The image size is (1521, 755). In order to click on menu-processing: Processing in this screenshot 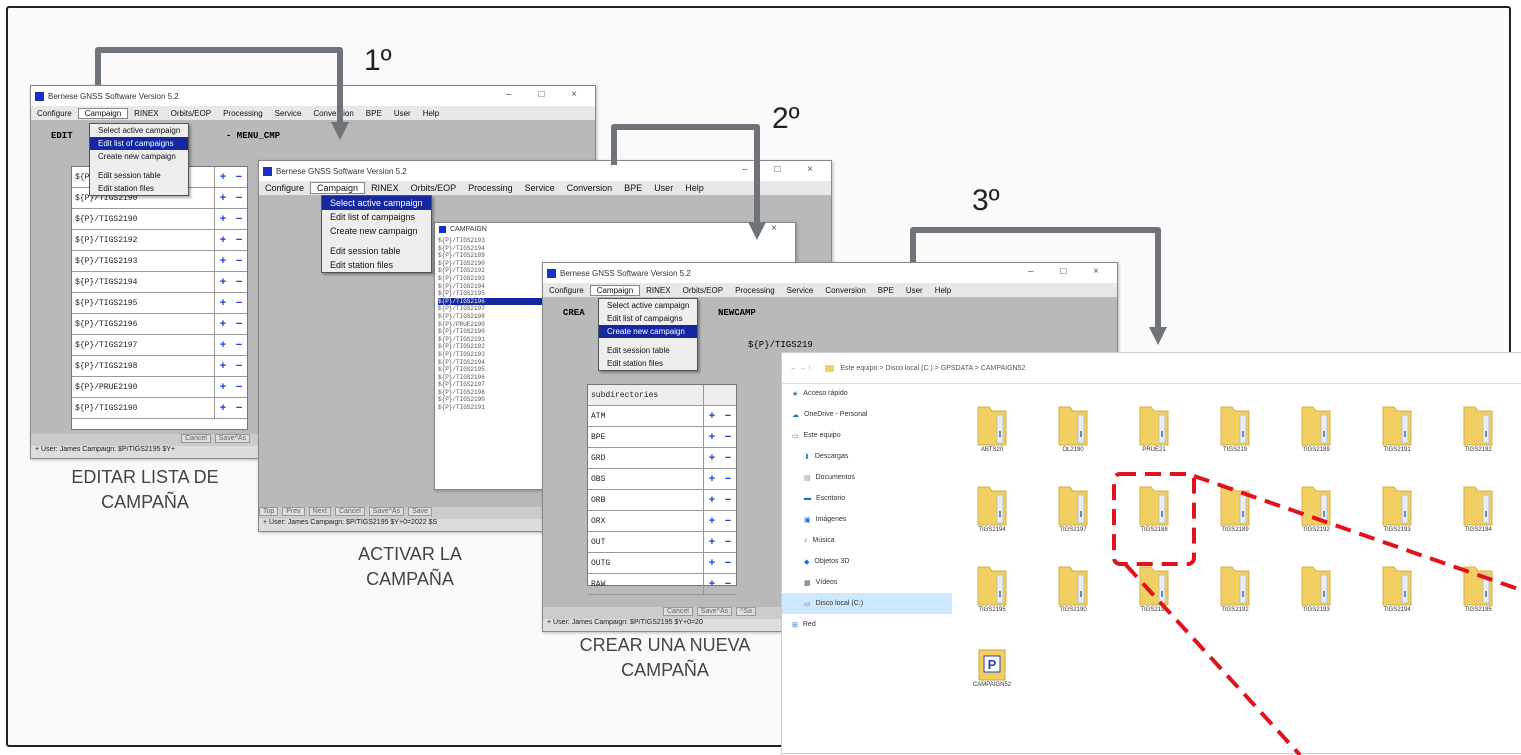, I will do `click(755, 290)`.